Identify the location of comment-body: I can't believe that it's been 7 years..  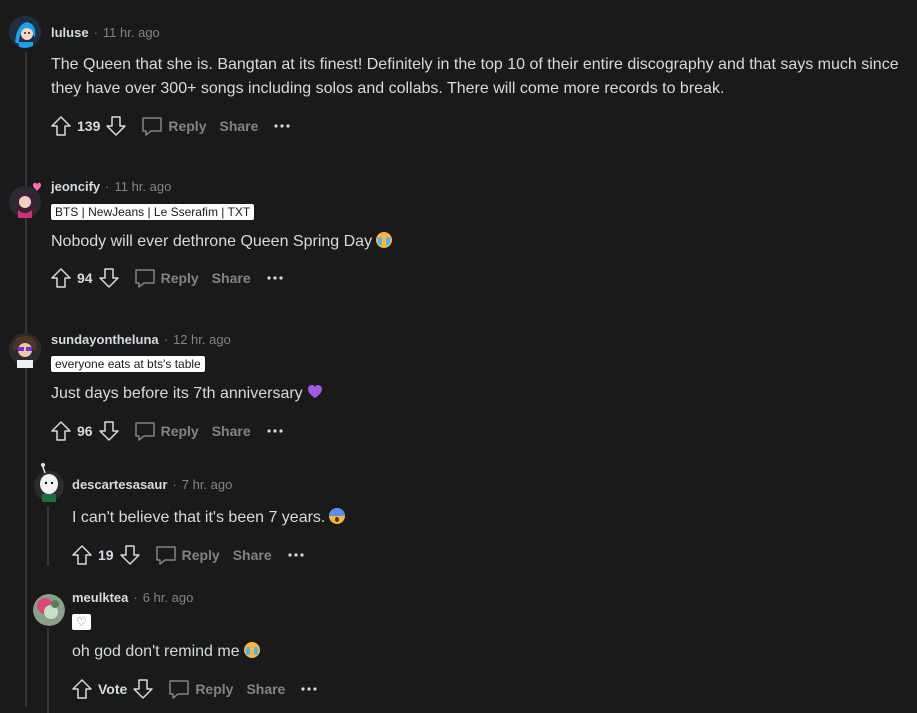
(487, 518).